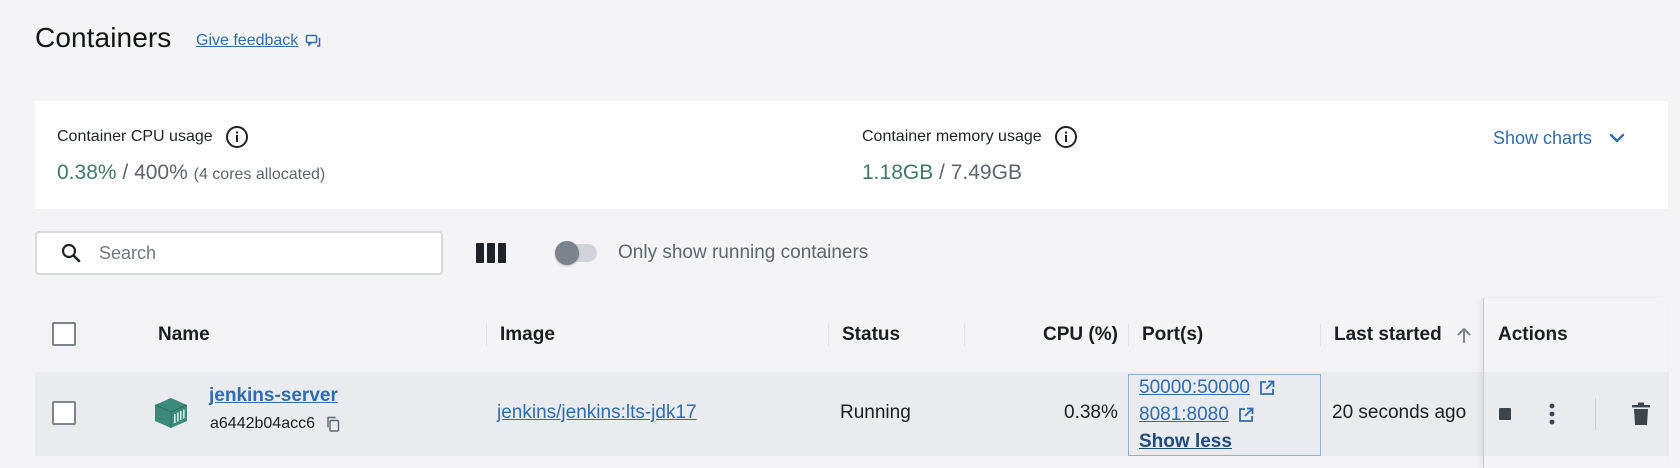 This screenshot has height=468, width=1680. I want to click on search-box, so click(239, 253).